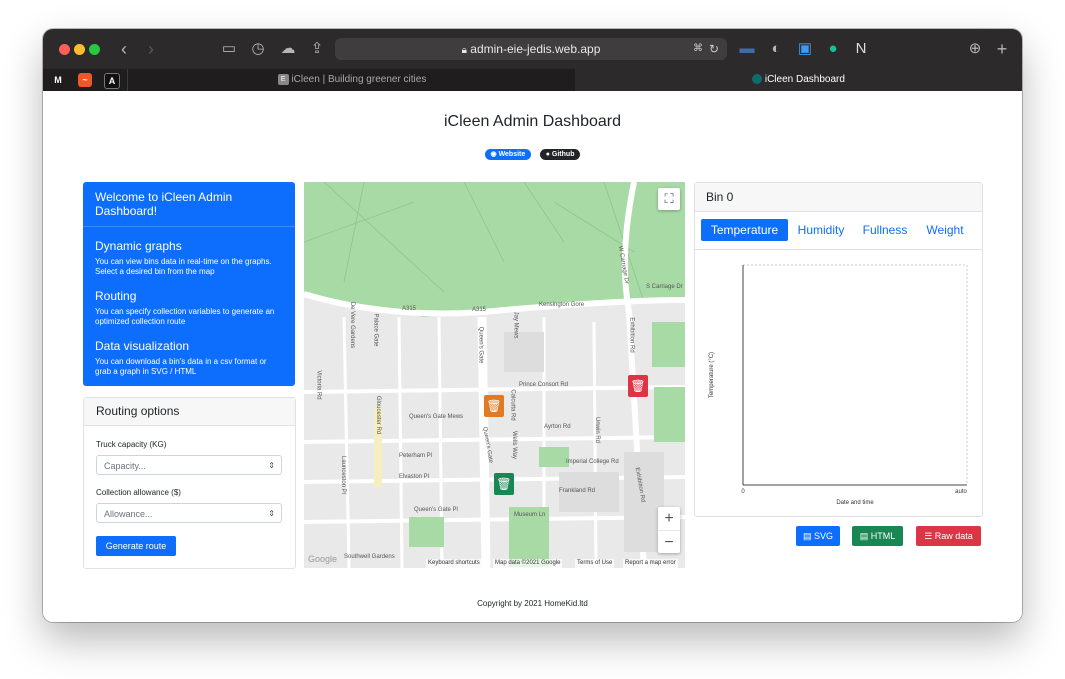 The height and width of the screenshot is (679, 1065). What do you see at coordinates (136, 546) in the screenshot?
I see `generate-route-button: Generate route` at bounding box center [136, 546].